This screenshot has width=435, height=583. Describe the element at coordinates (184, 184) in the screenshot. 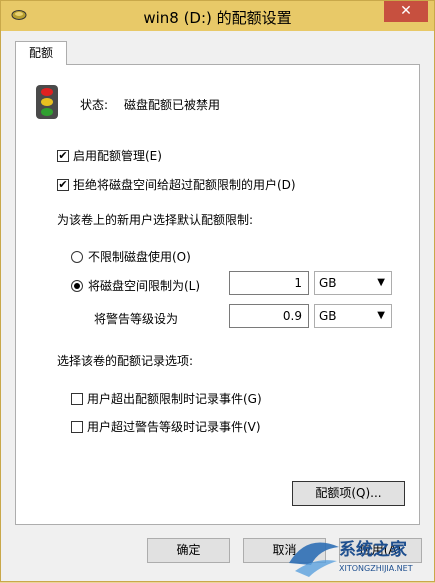

I see `deny-space-label: 拒绝将磁盘空间给超过配额限制的用户(D)` at that location.